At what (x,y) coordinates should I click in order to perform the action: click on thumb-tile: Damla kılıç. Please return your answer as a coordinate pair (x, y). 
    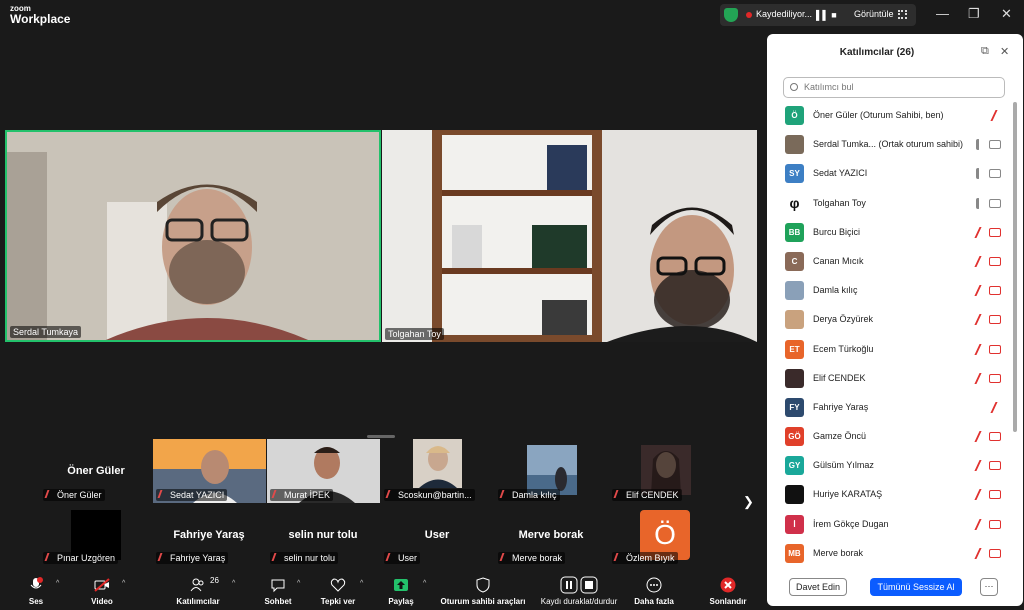
    Looking at the image, I should click on (551, 471).